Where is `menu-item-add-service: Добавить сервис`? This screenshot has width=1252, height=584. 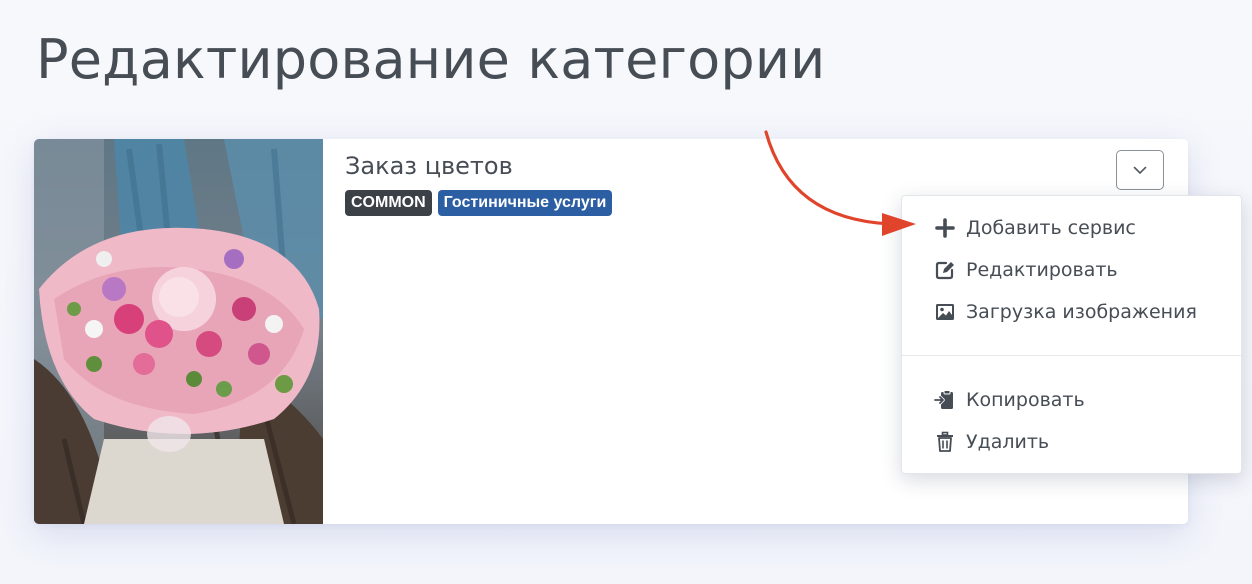 menu-item-add-service: Добавить сервис is located at coordinates (1071, 228).